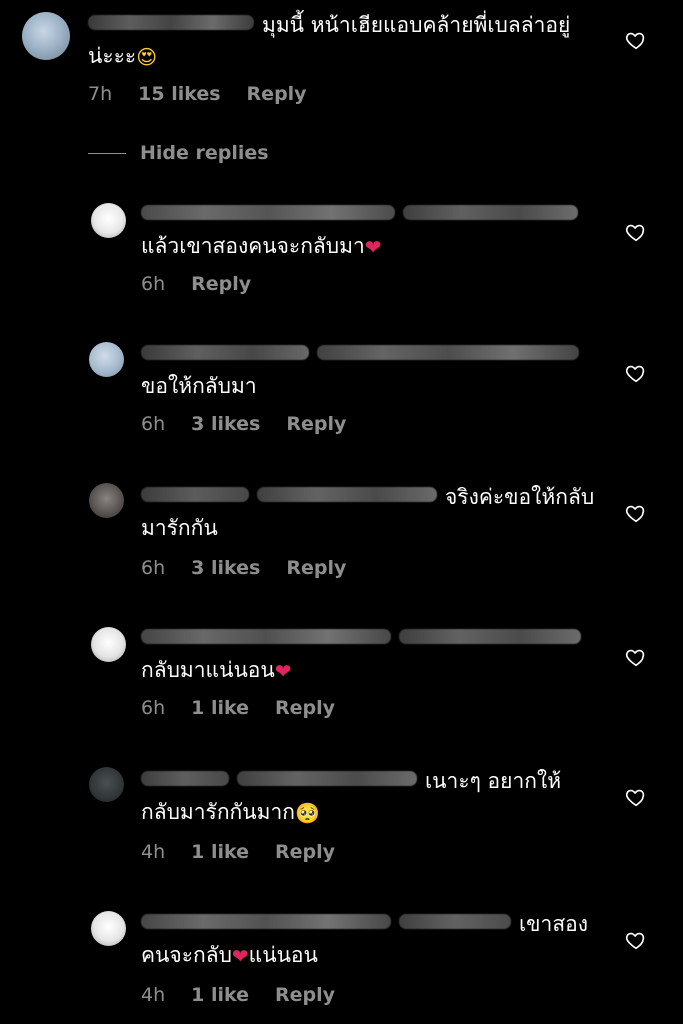 This screenshot has height=1024, width=683. Describe the element at coordinates (107, 153) in the screenshot. I see `divider-line` at that location.